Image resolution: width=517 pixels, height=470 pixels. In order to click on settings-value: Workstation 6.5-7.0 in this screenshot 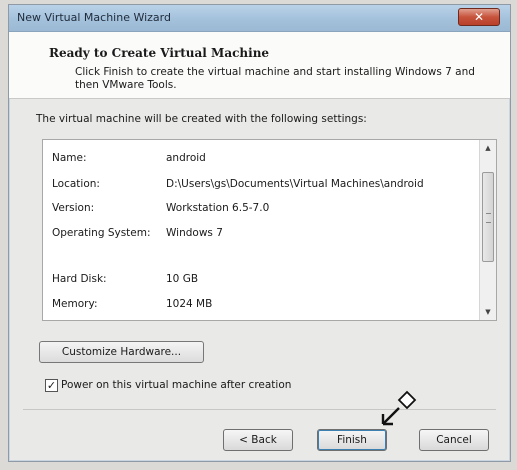, I will do `click(218, 208)`.